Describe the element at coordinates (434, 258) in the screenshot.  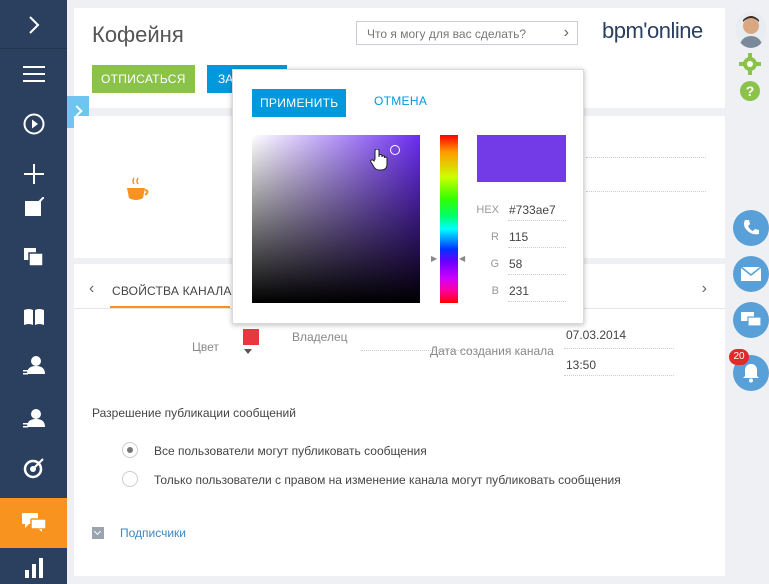
I see `hue-handle-left: ▶` at that location.